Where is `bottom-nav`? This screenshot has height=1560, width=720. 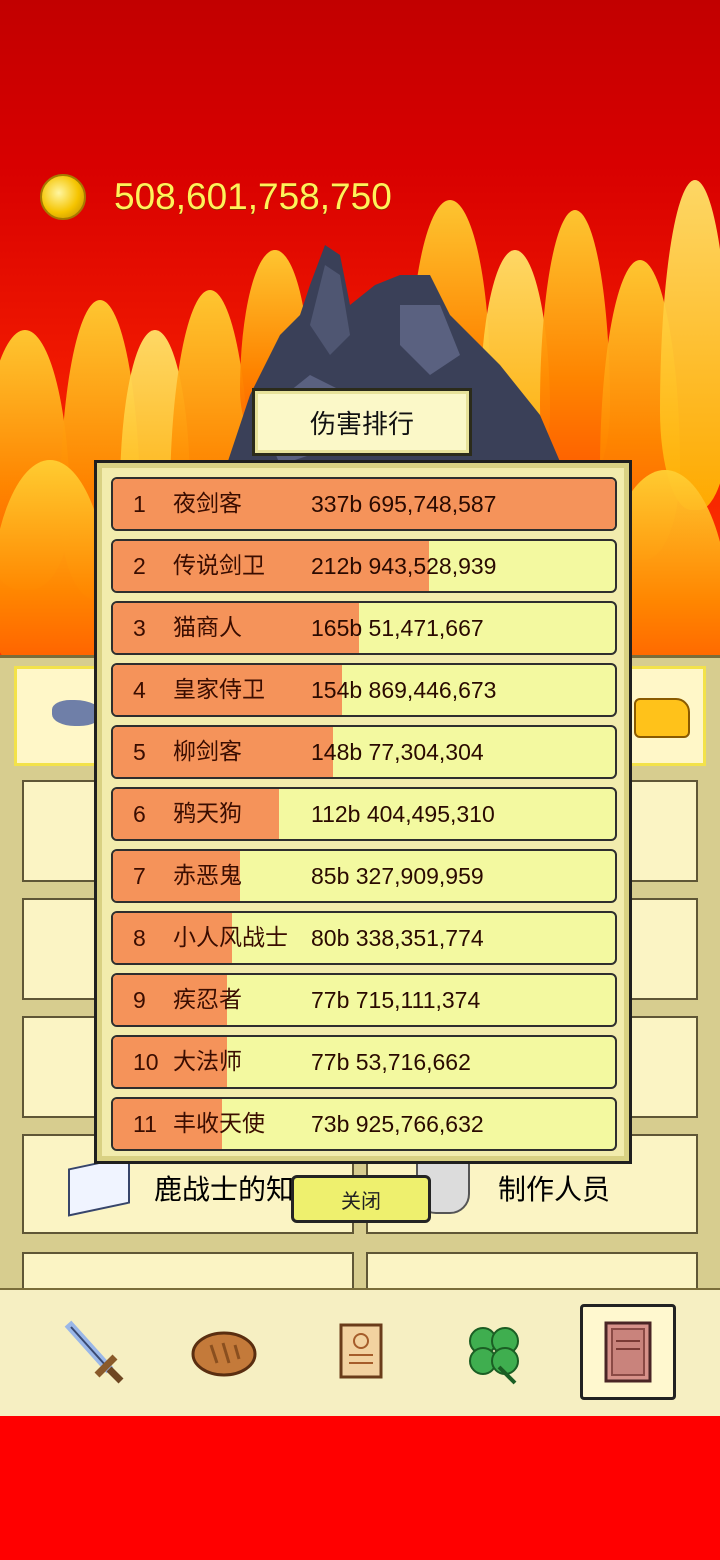 bottom-nav is located at coordinates (360, 1354).